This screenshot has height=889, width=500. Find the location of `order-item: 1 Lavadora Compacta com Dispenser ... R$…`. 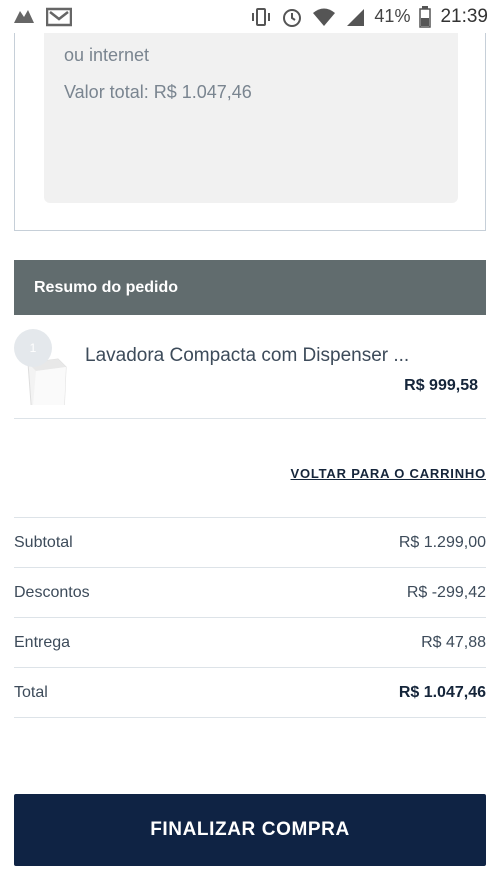

order-item: 1 Lavadora Compacta com Dispenser ... R$… is located at coordinates (250, 367).